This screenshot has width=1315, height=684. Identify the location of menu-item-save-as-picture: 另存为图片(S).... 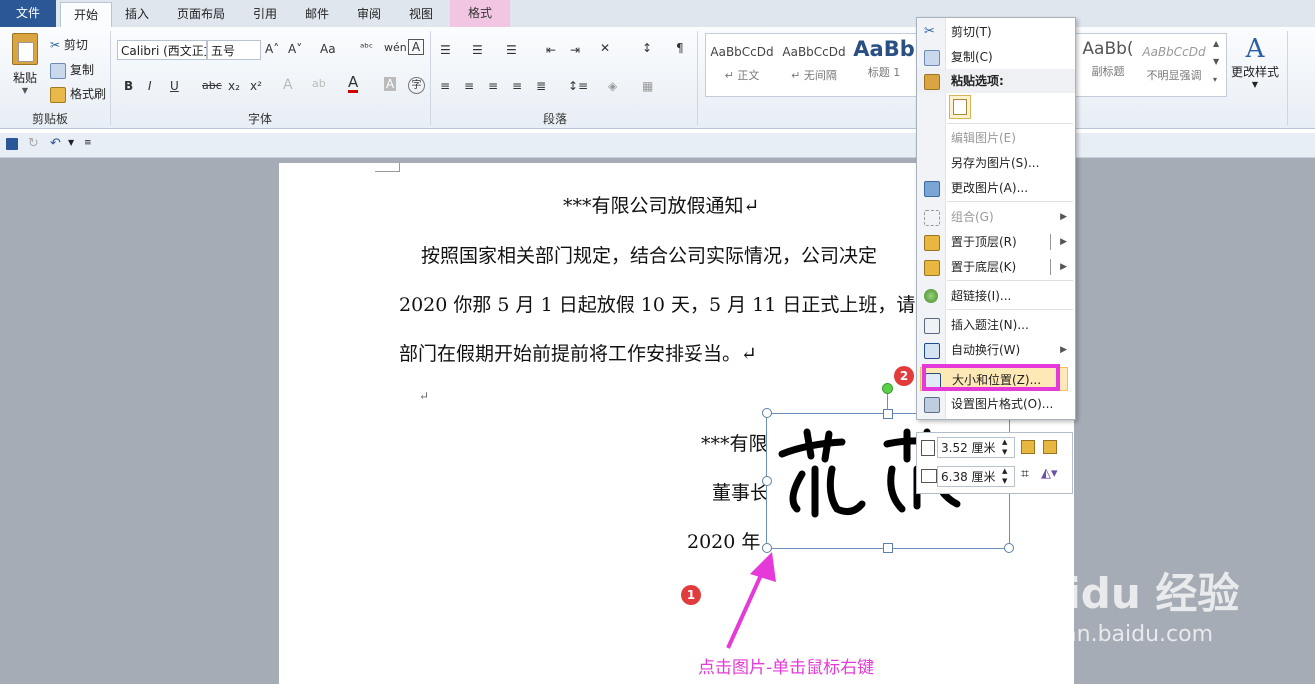
(996, 163).